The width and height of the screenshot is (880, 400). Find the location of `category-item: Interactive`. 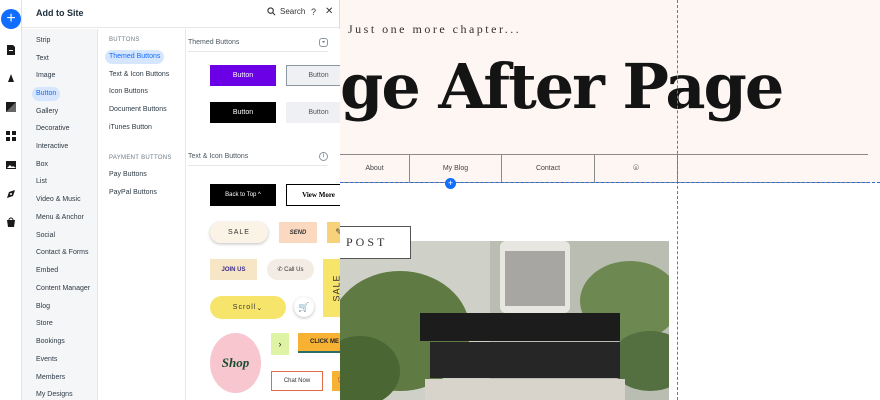

category-item: Interactive is located at coordinates (52, 147).